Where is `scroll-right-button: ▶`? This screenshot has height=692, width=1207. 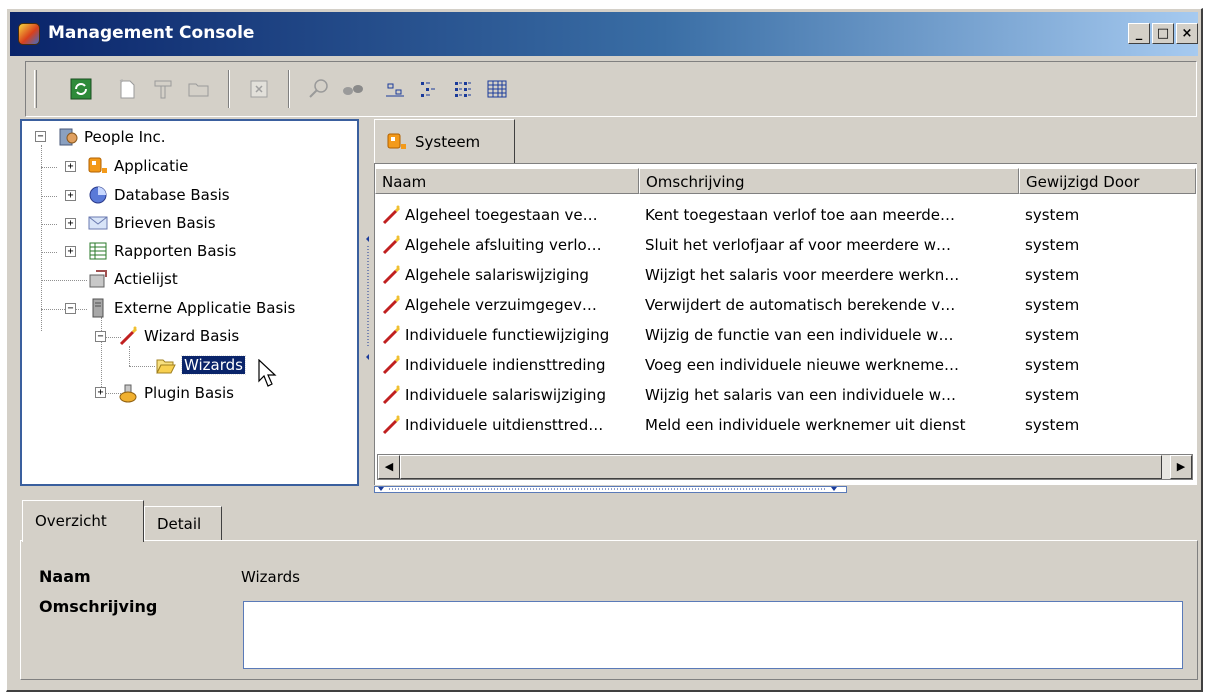
scroll-right-button: ▶ is located at coordinates (1181, 467).